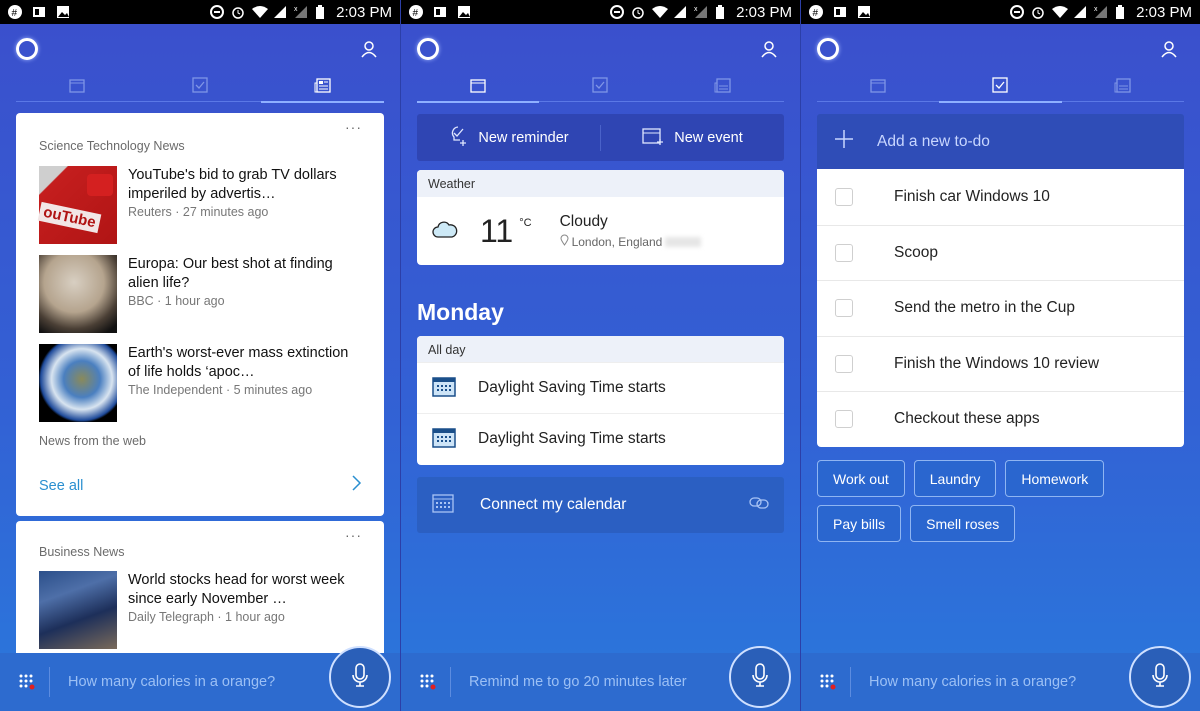 Image resolution: width=1200 pixels, height=711 pixels. What do you see at coordinates (1000, 252) in the screenshot?
I see `todo-item: Scoop` at bounding box center [1000, 252].